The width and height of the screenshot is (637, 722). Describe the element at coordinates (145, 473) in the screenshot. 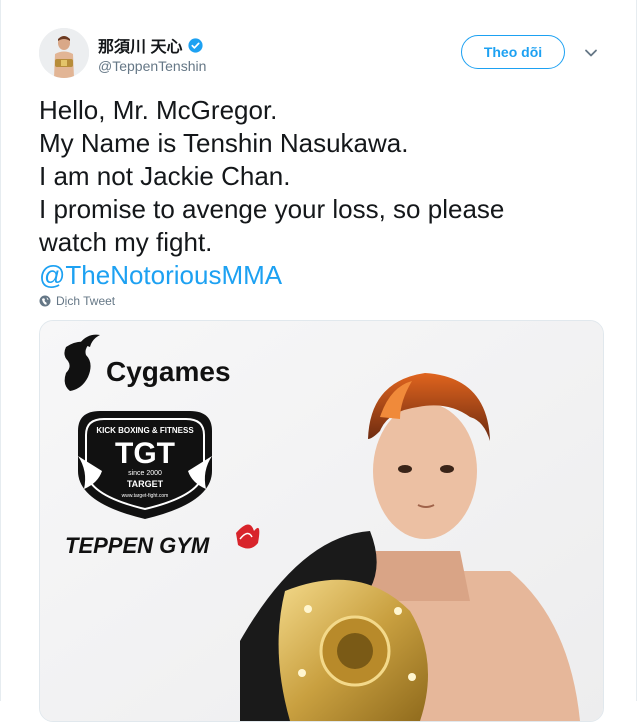

I see `badge-since: since 2000` at that location.